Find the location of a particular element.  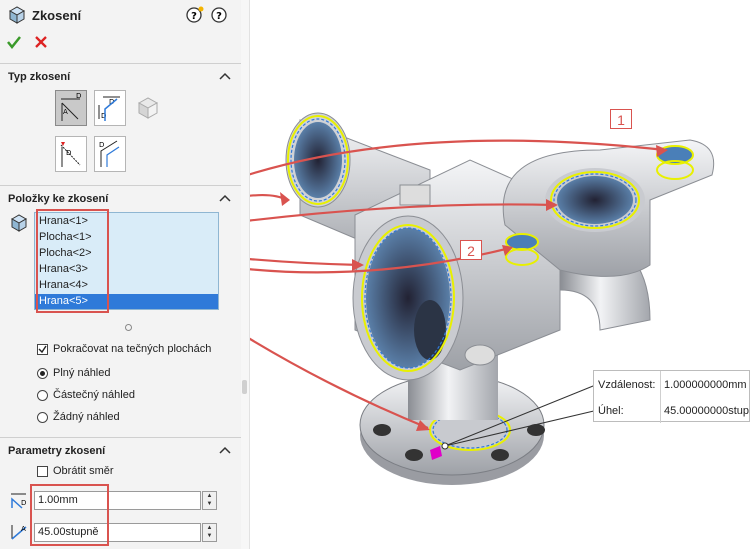

help-bulb-icon: ? is located at coordinates (195, 15).